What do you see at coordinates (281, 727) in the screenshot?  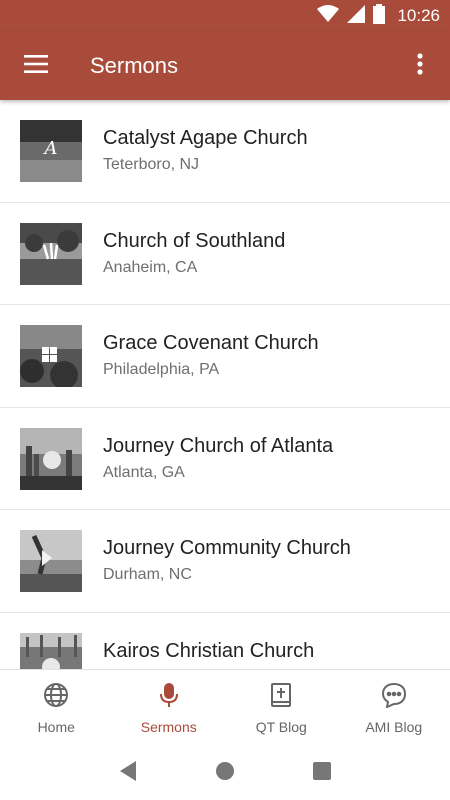 I see `nav-label: QT Blog` at bounding box center [281, 727].